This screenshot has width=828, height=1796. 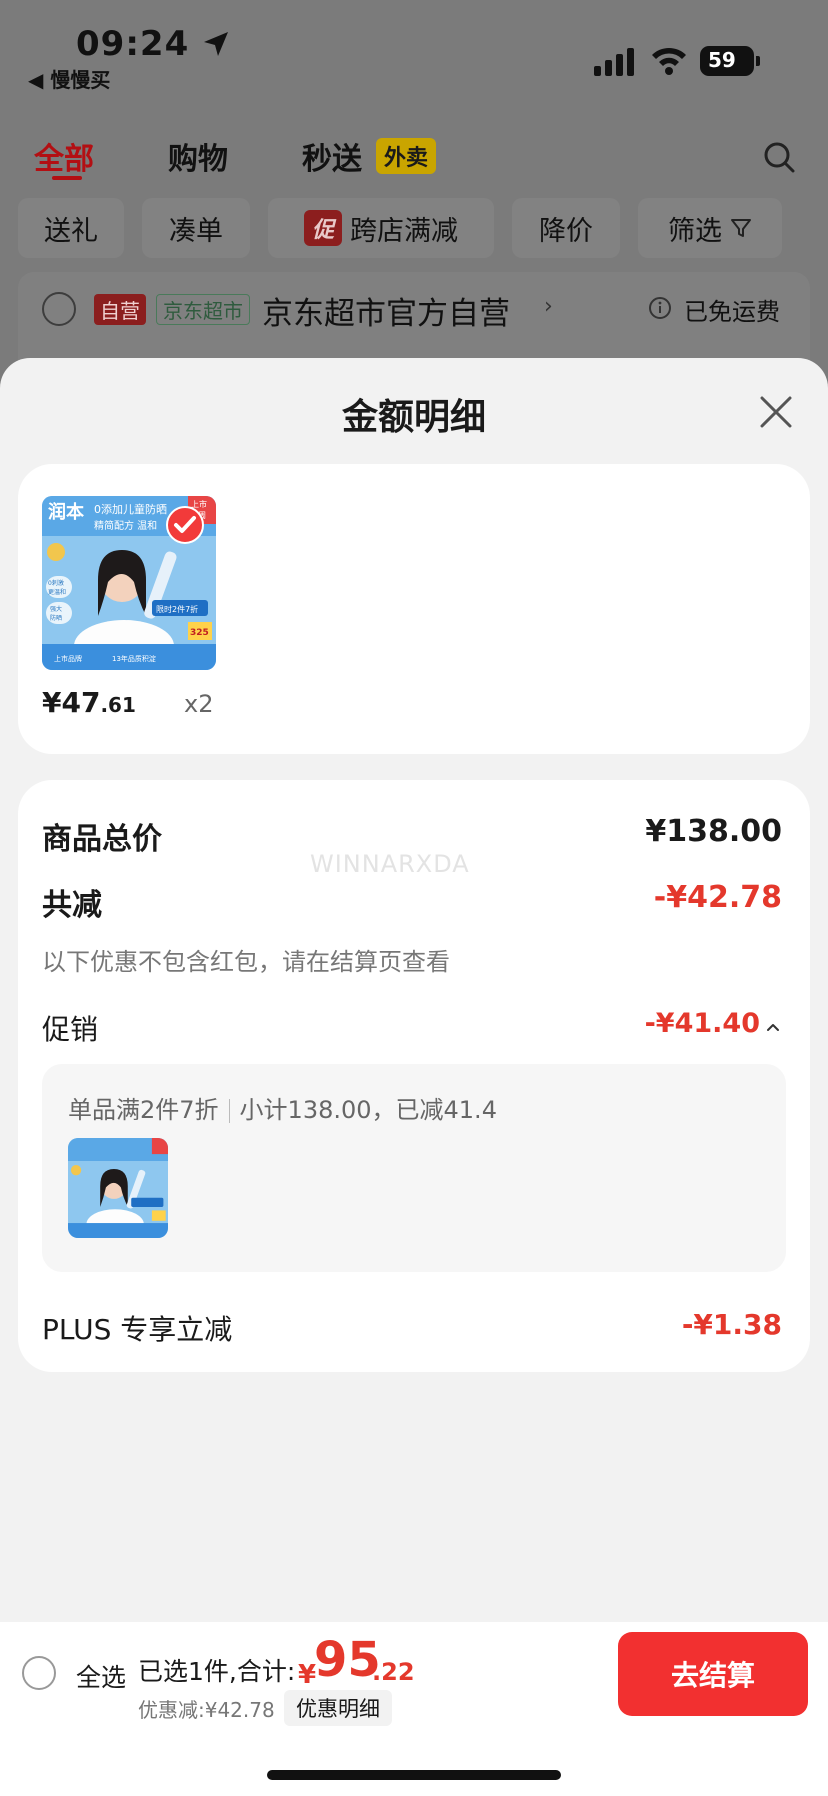 I want to click on check-icon, so click(x=185, y=525).